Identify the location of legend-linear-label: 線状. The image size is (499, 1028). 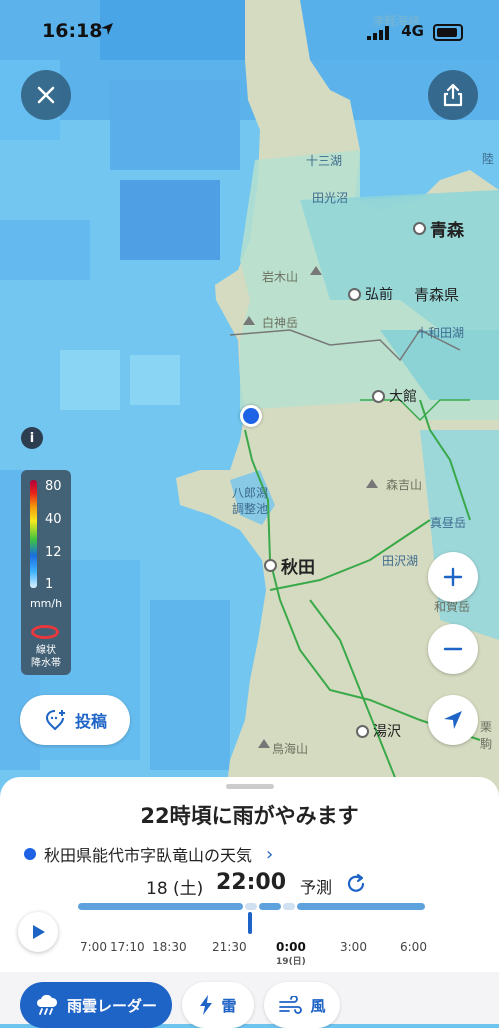
(46, 650).